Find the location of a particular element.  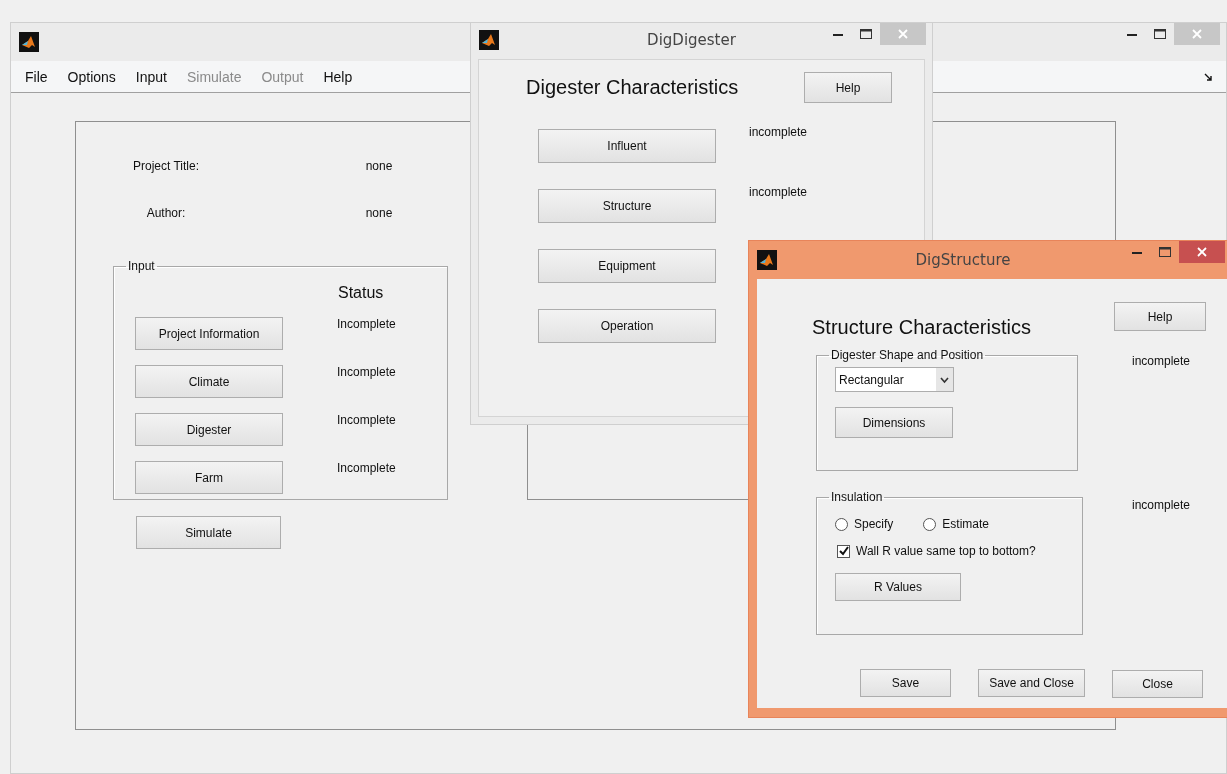

panel-title: Input is located at coordinates (141, 266).